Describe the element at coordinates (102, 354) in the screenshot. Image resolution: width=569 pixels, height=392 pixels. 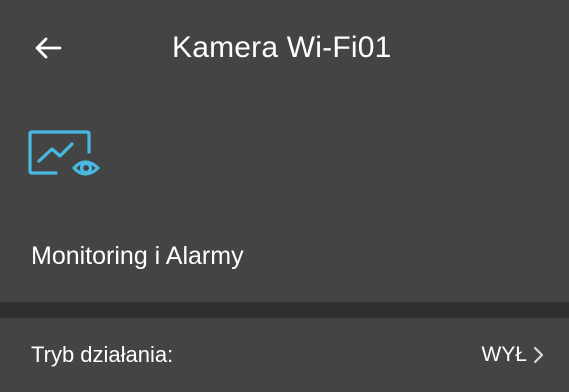
I see `operation-mode-label: Tryb działania:` at that location.